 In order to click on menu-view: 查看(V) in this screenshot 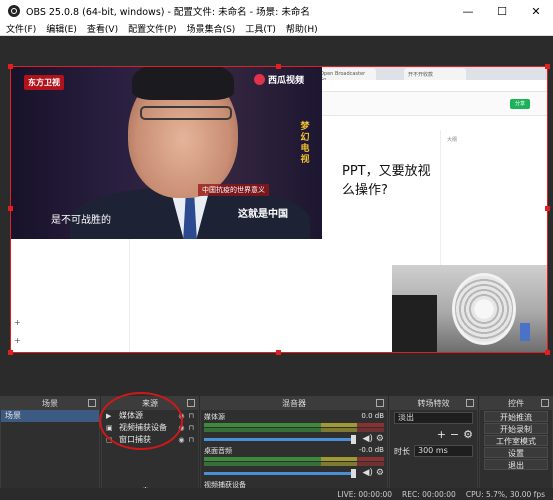, I will do `click(102, 28)`.